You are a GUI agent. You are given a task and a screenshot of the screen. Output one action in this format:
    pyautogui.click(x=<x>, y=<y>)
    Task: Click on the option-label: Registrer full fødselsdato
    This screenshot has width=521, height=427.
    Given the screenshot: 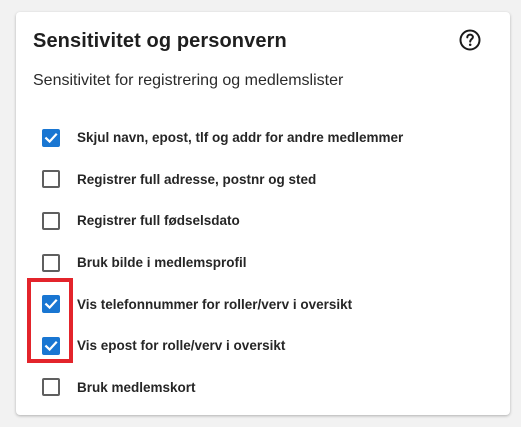 What is the action you would take?
    pyautogui.click(x=158, y=221)
    